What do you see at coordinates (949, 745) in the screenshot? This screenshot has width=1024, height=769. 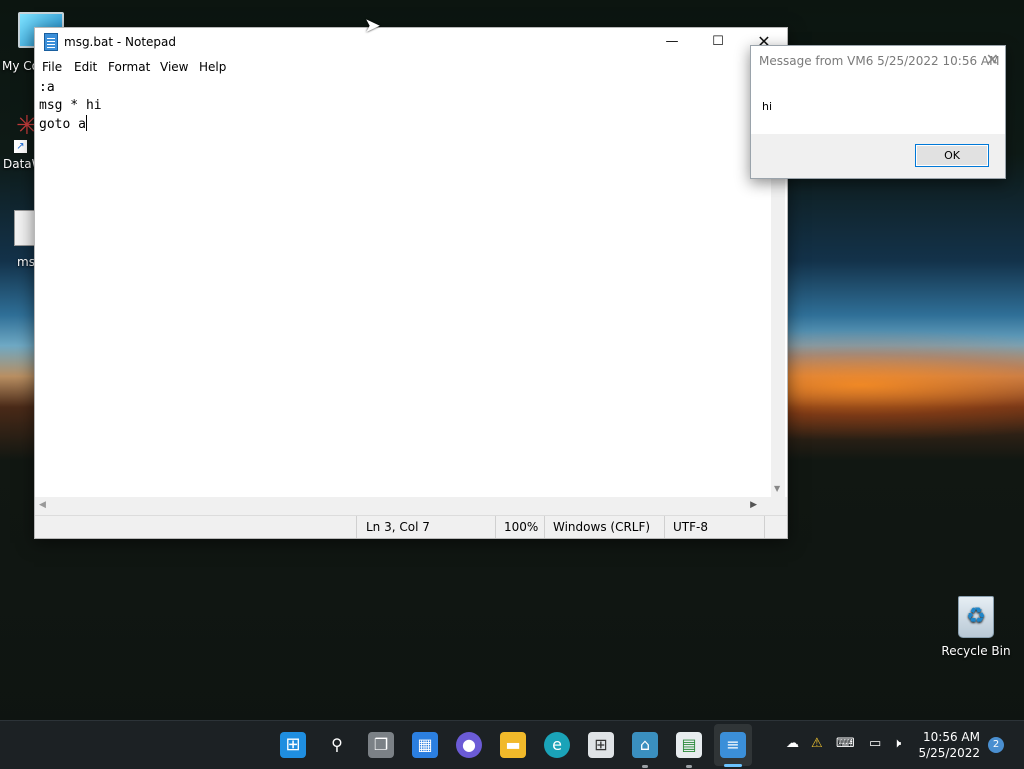 I see `clock: 10:56 AM 5/25/2022` at bounding box center [949, 745].